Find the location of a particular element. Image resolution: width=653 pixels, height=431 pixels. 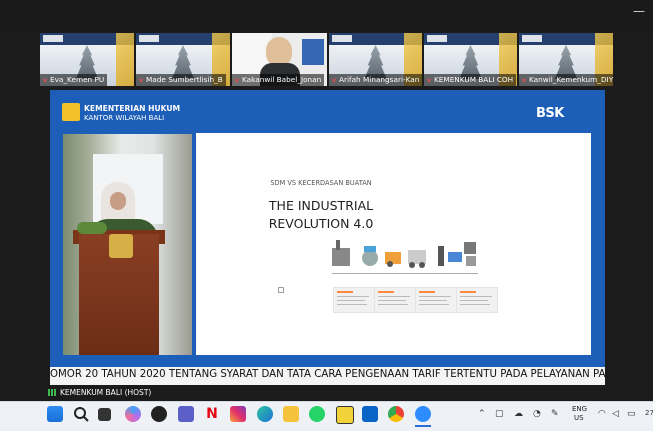

timeline-line is located at coordinates (405, 273).